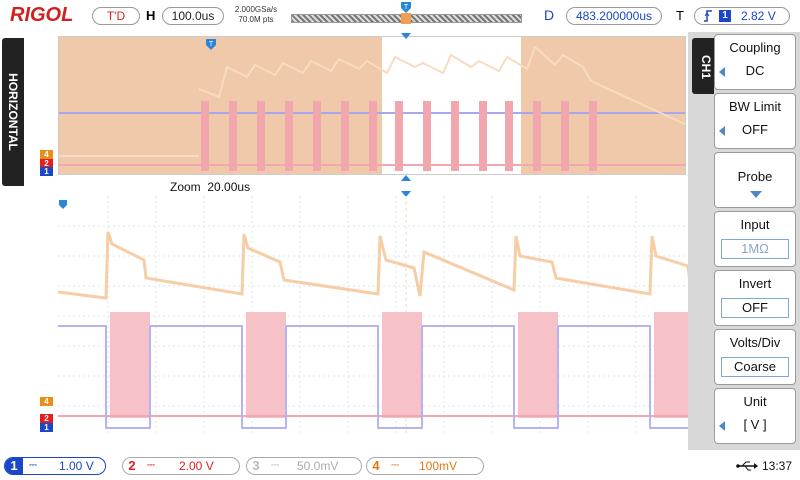 The width and height of the screenshot is (800, 480). Describe the element at coordinates (755, 62) in the screenshot. I see `menu-coupling: Coupling DC` at that location.